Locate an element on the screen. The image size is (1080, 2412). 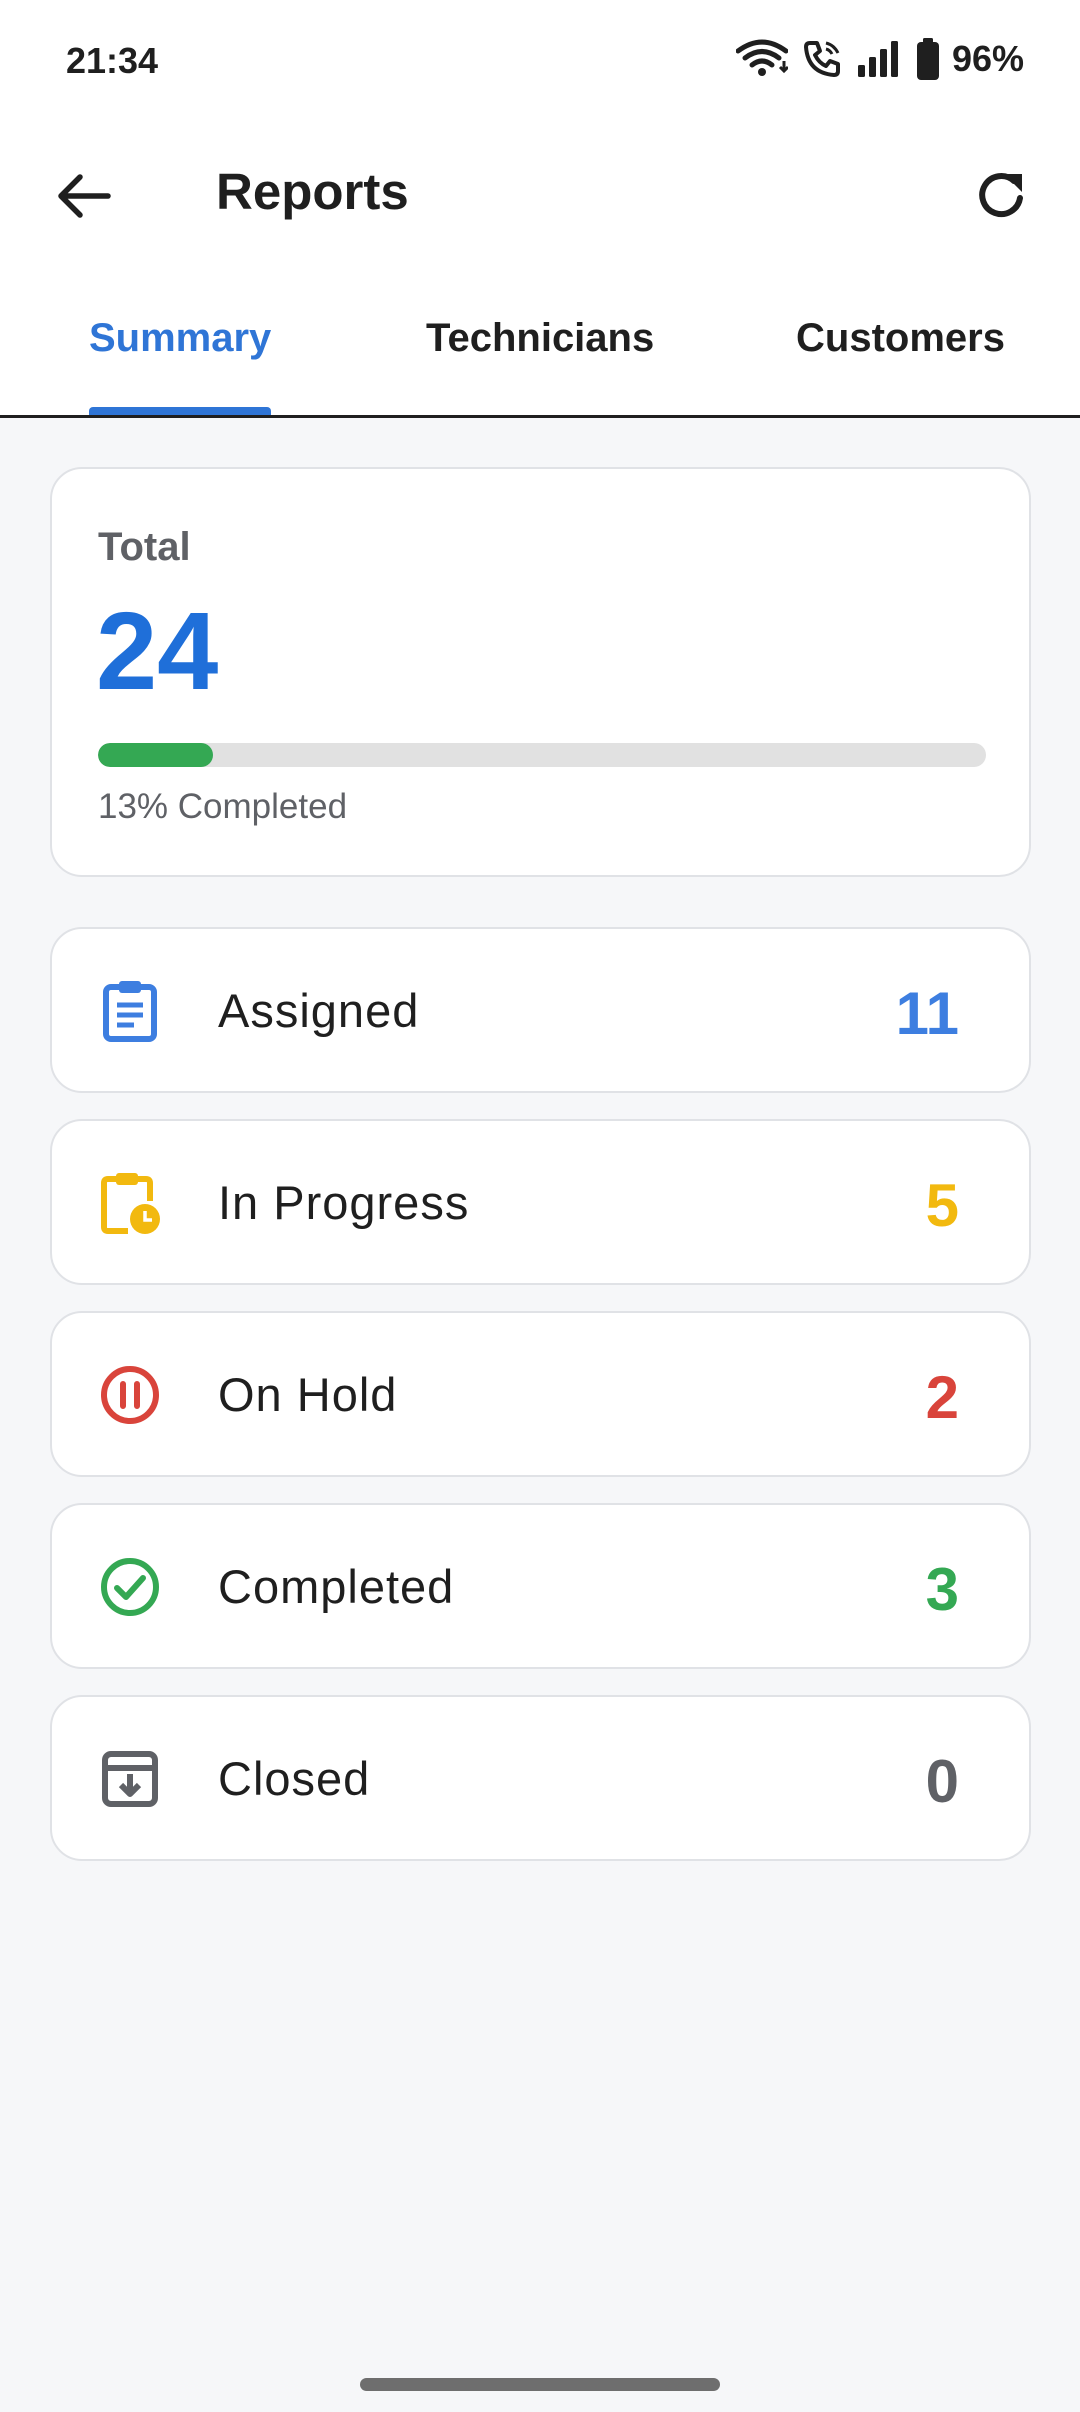
status-card-in-progress: In Progress 5 is located at coordinates (540, 1202).